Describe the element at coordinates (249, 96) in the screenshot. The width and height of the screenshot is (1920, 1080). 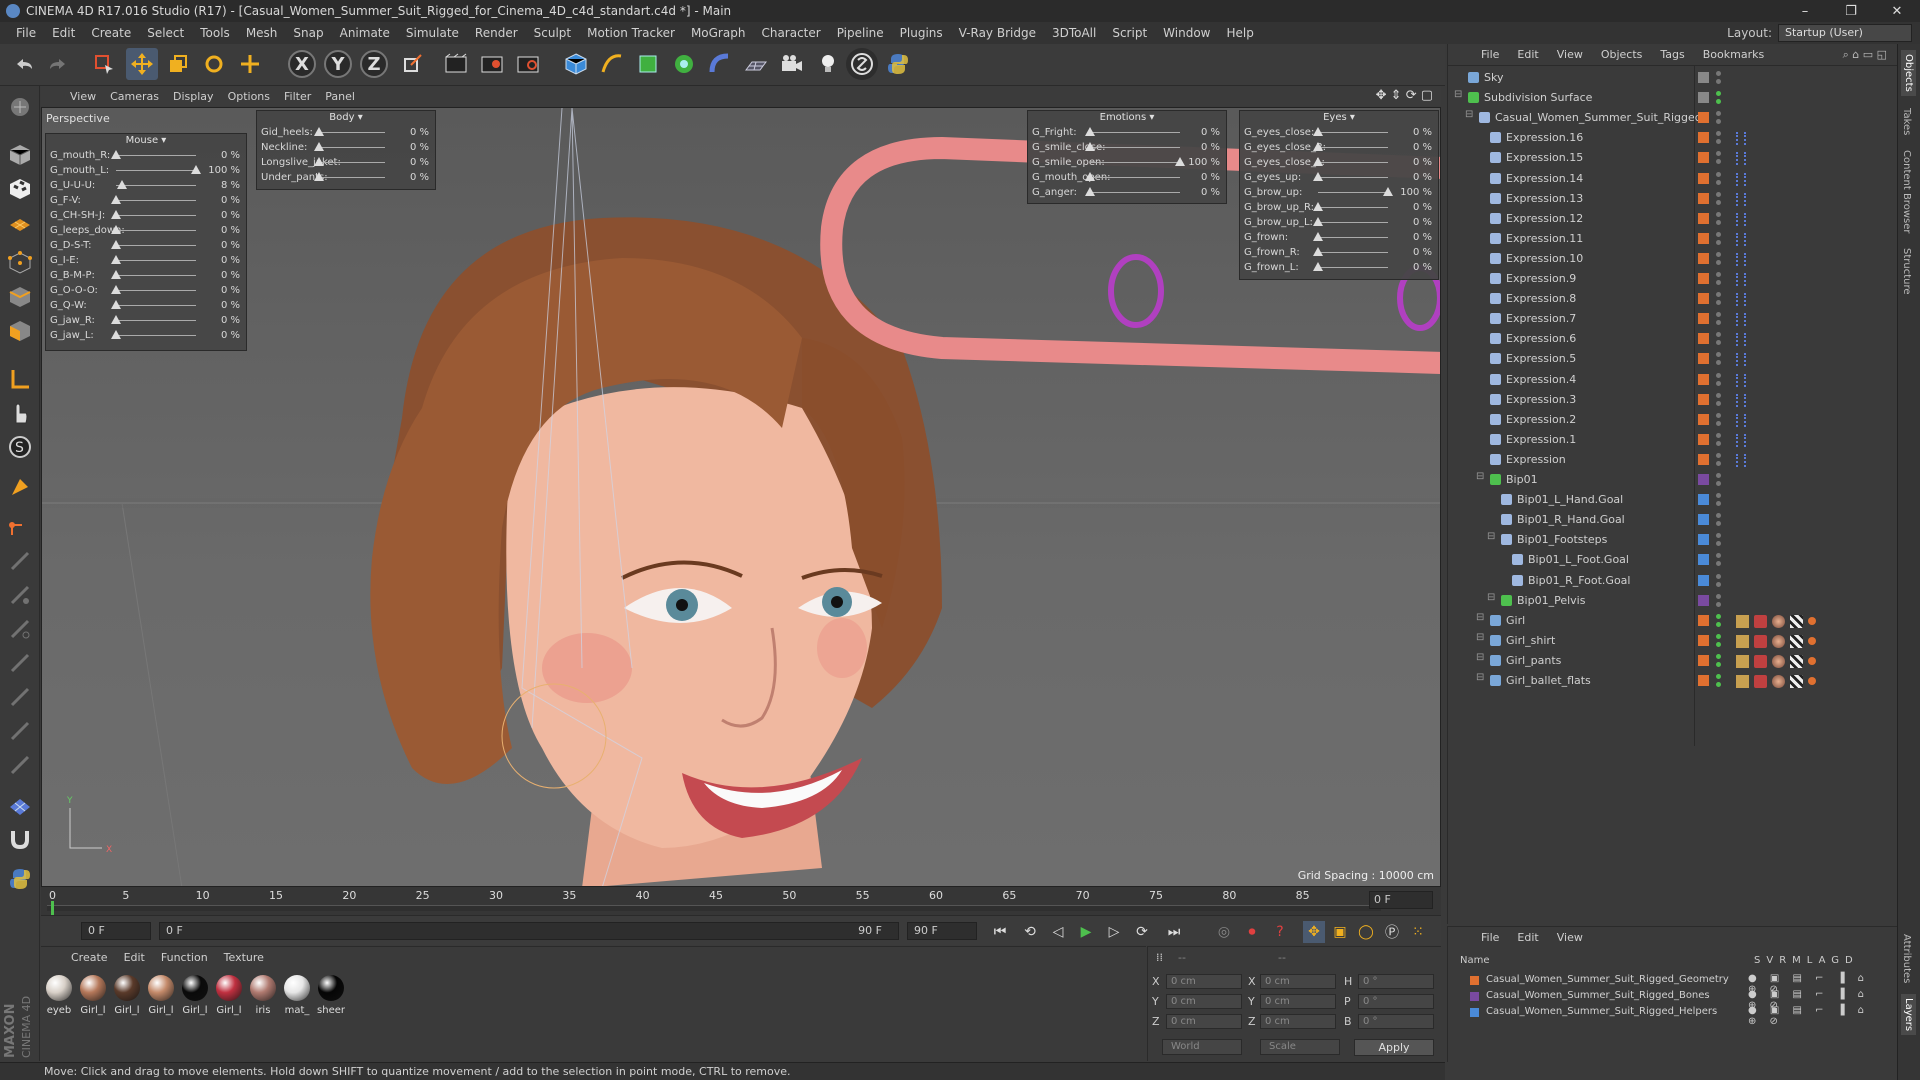
I see `viewport-menu-options: Options` at that location.